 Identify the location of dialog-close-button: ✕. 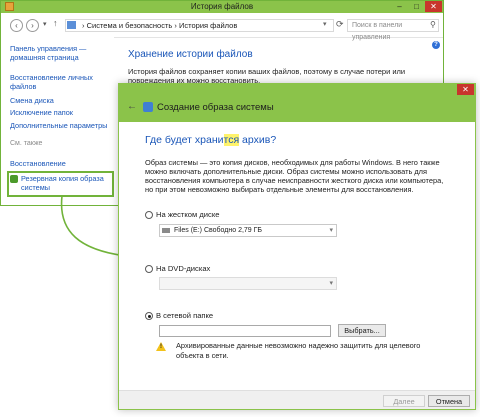
(465, 89).